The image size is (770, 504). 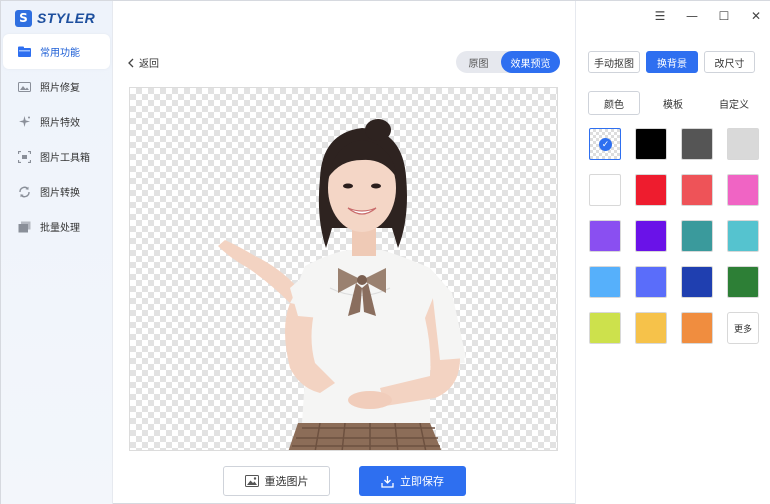 What do you see at coordinates (60, 53) in the screenshot?
I see `sidebar-item-label: 常用功能` at bounding box center [60, 53].